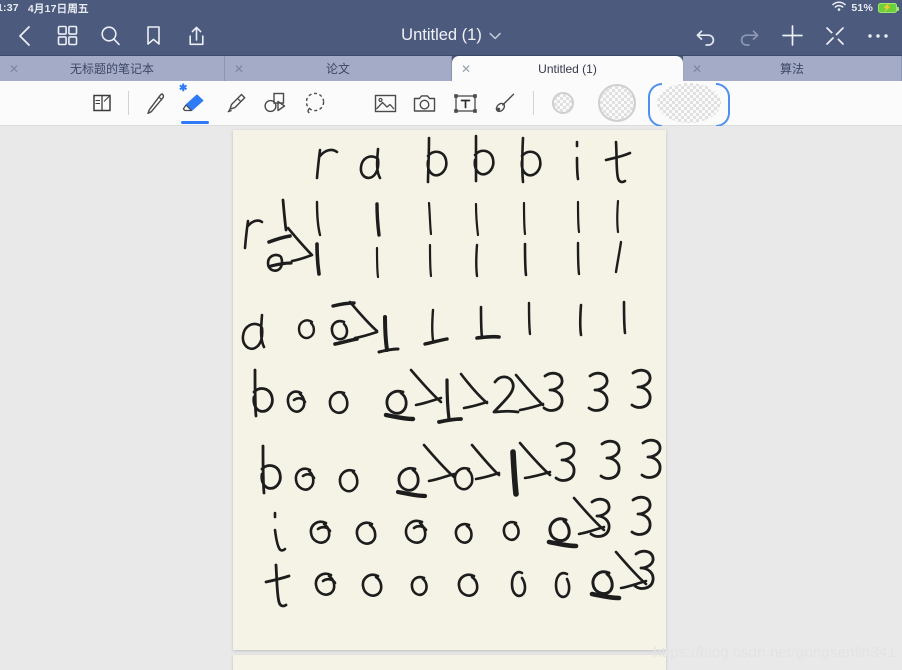 This screenshot has height=670, width=902. What do you see at coordinates (67, 36) in the screenshot?
I see `grid-icon` at bounding box center [67, 36].